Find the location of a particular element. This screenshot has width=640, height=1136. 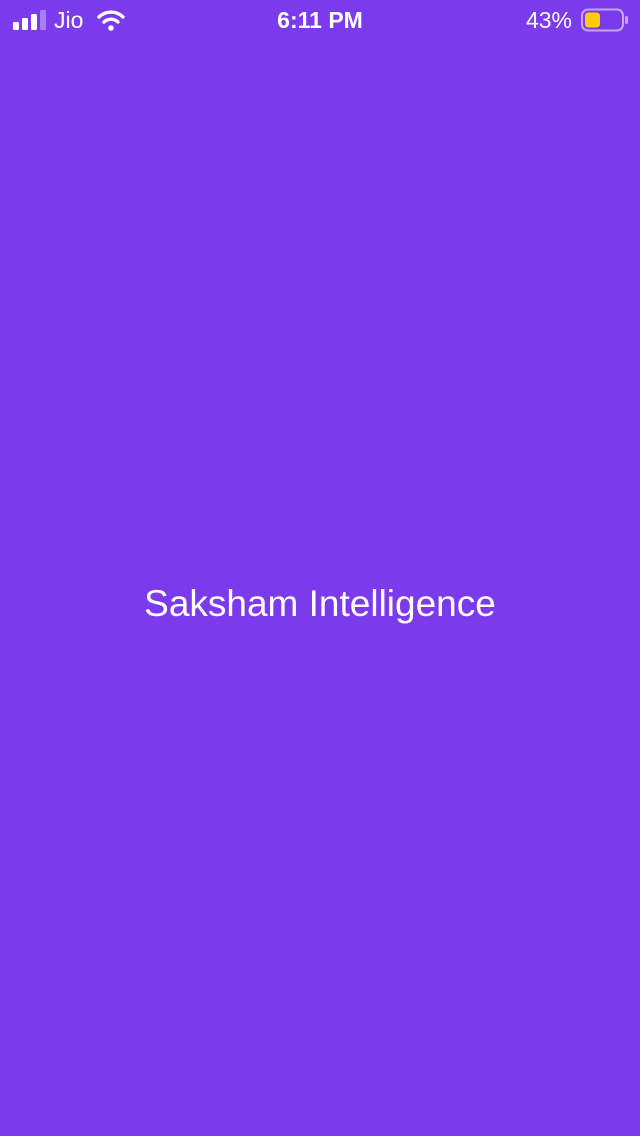

status-bar: Jio 6:11 PM 43% is located at coordinates (320, 20).